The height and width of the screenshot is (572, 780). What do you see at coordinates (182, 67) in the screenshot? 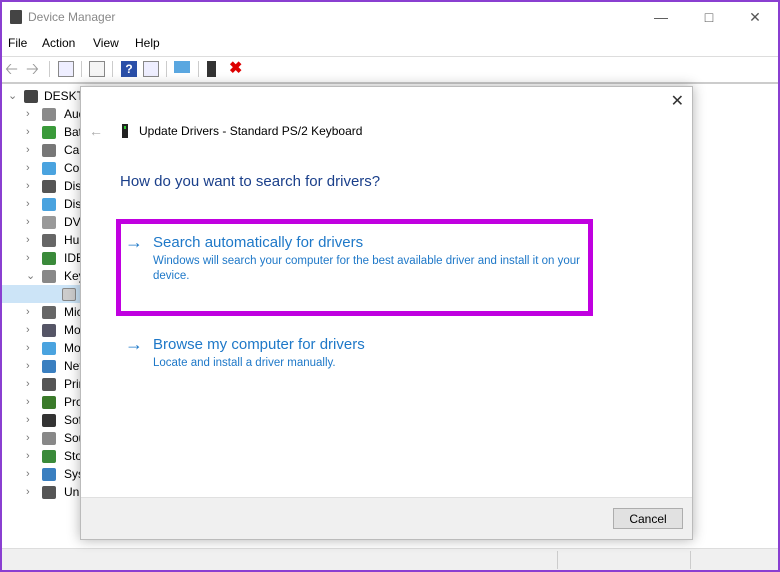
I see `scan-hardware-icon` at bounding box center [182, 67].